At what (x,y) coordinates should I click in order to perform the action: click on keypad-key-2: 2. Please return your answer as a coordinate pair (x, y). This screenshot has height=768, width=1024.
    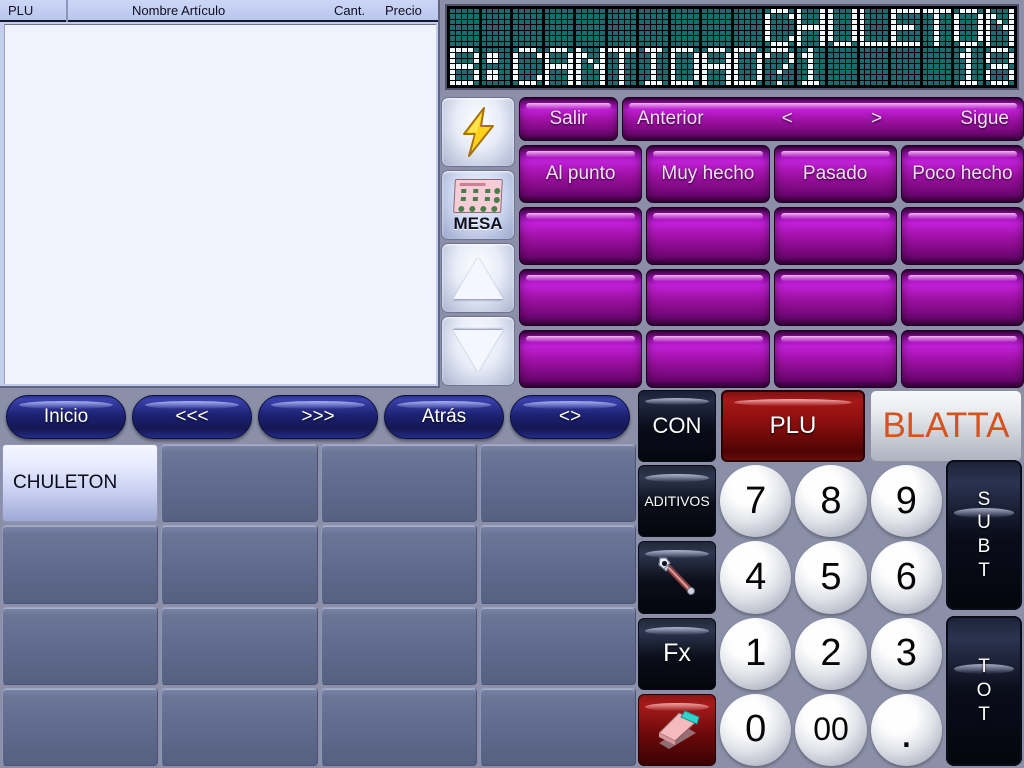
    Looking at the image, I should click on (831, 653).